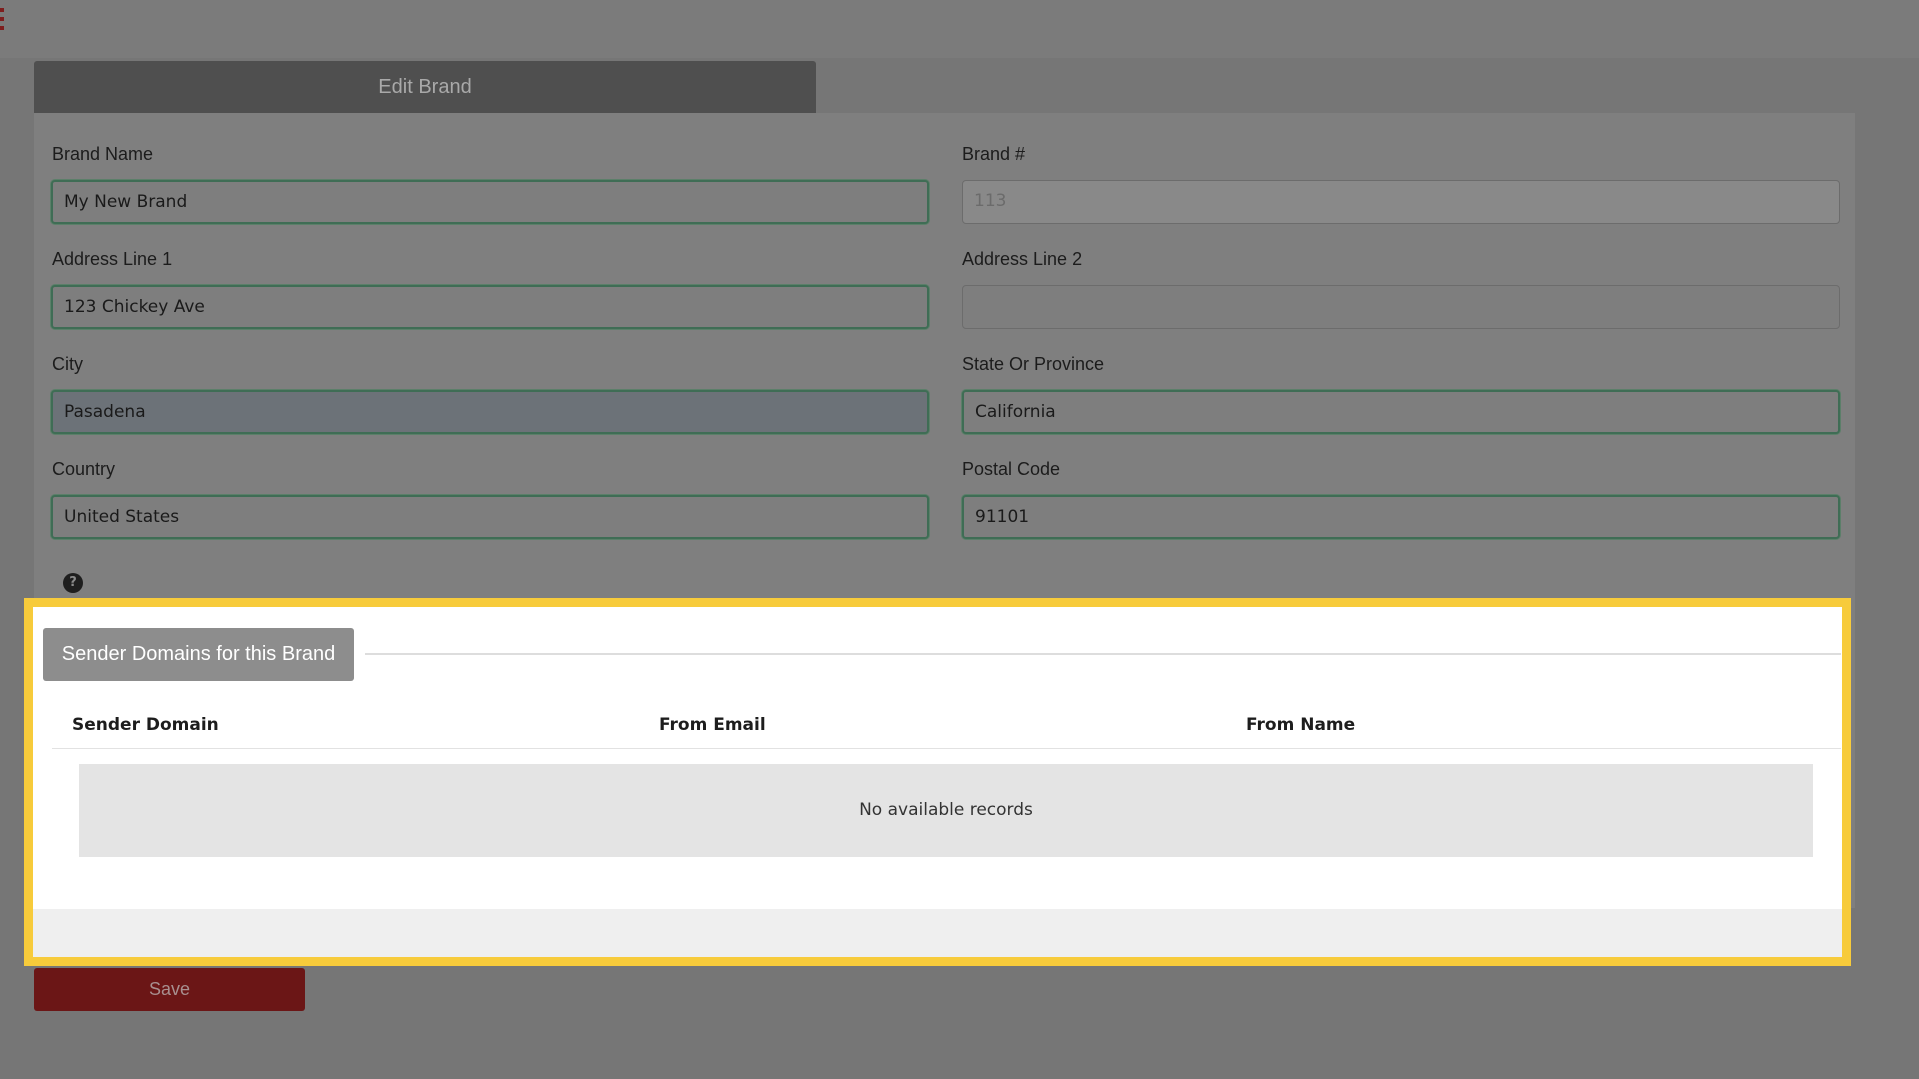 This screenshot has height=1079, width=1919. What do you see at coordinates (1033, 364) in the screenshot?
I see `state-label: State Or Province` at bounding box center [1033, 364].